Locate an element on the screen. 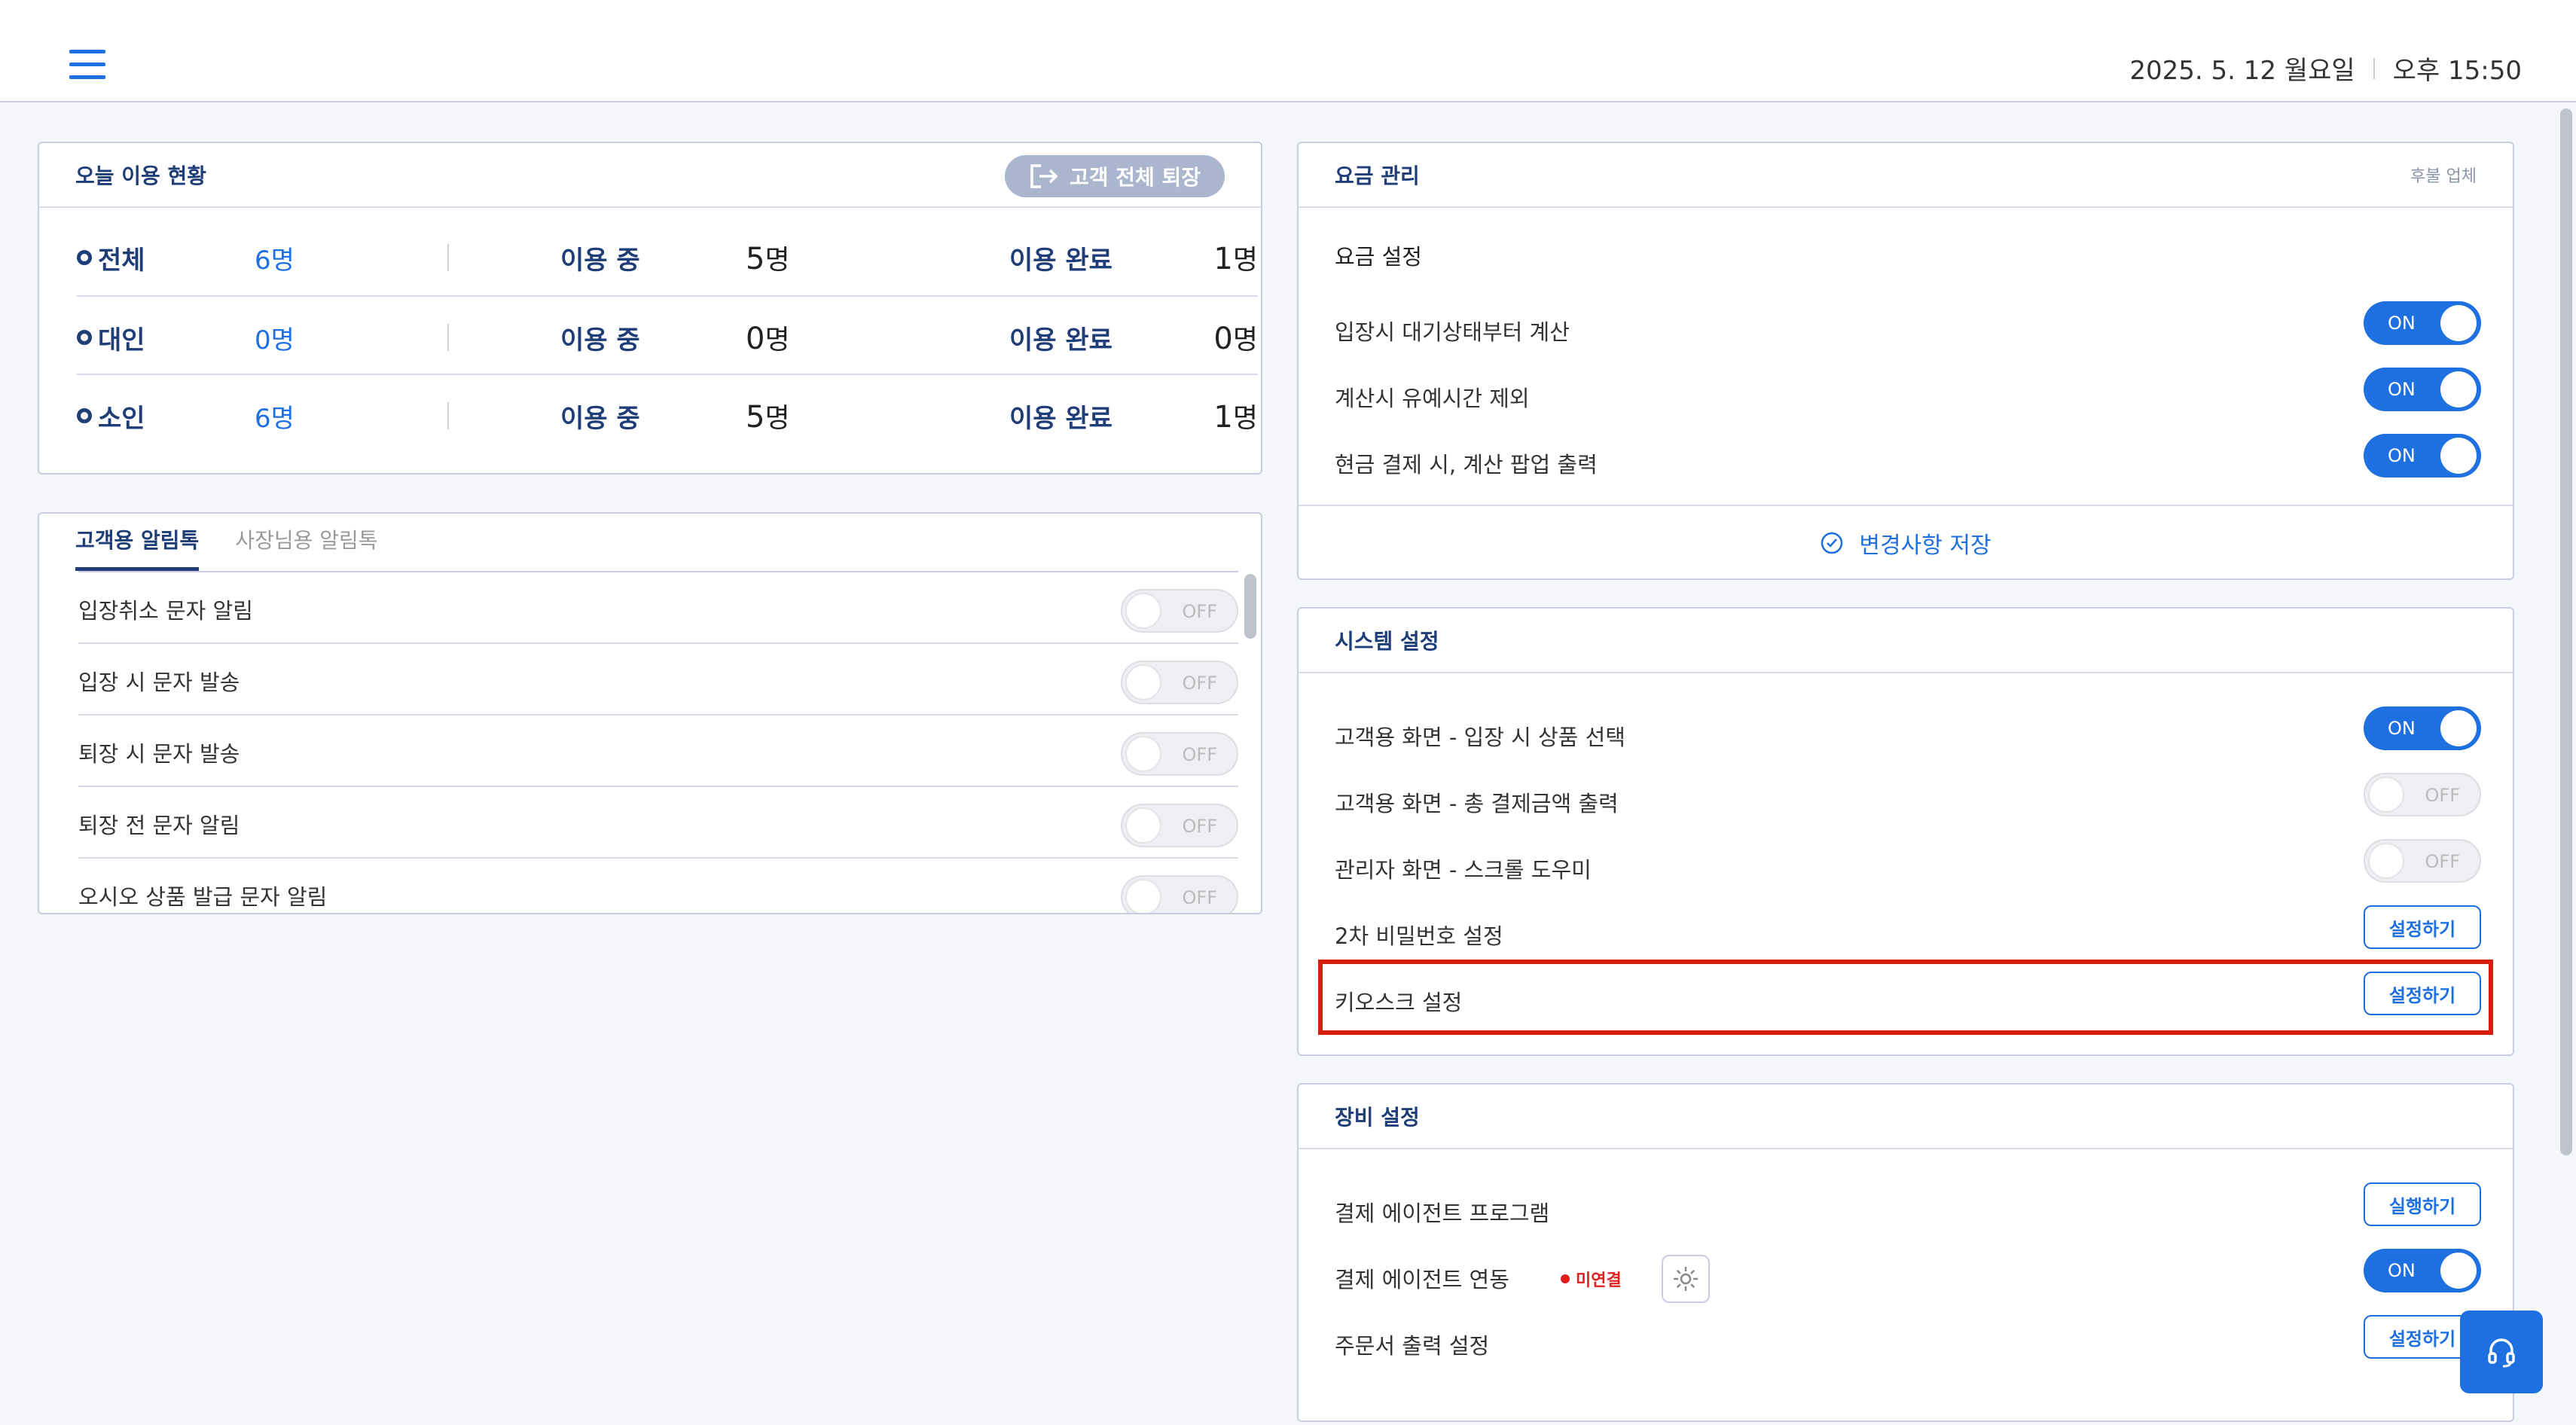  fee-setting-label: 계산시 유예시간 제외 is located at coordinates (1433, 399).